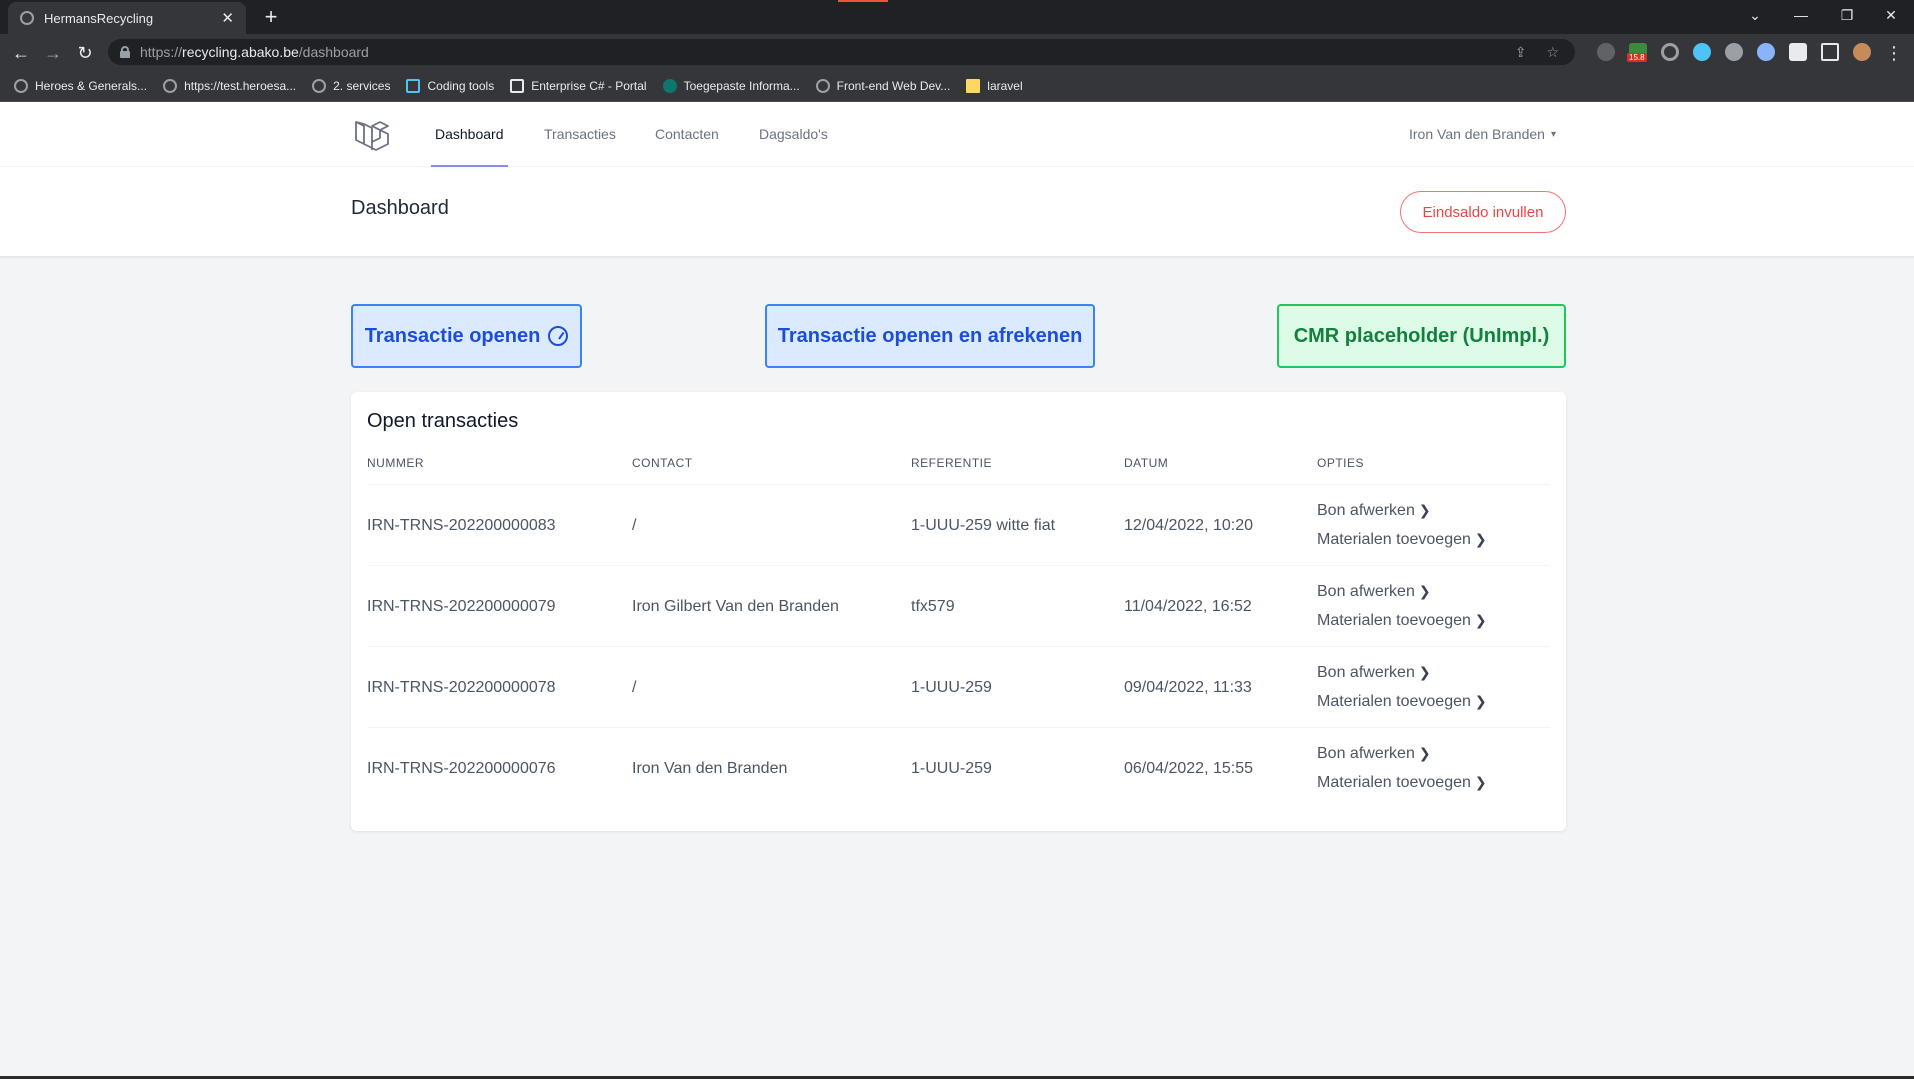 The width and height of the screenshot is (1914, 1079). I want to click on address-bar: https://recycling.abako.be/dashboard ⇪ ☆, so click(841, 52).